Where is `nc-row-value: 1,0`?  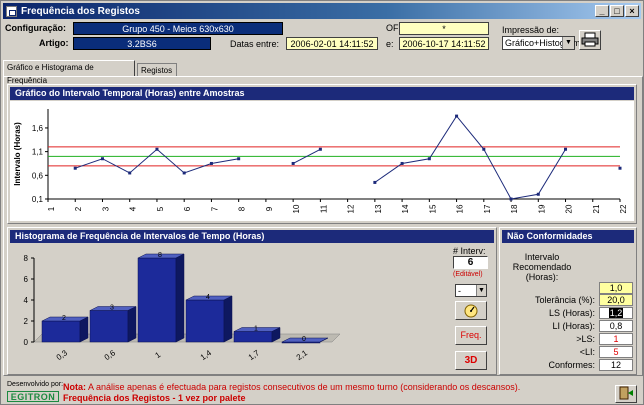 nc-row-value: 1,0 is located at coordinates (616, 288).